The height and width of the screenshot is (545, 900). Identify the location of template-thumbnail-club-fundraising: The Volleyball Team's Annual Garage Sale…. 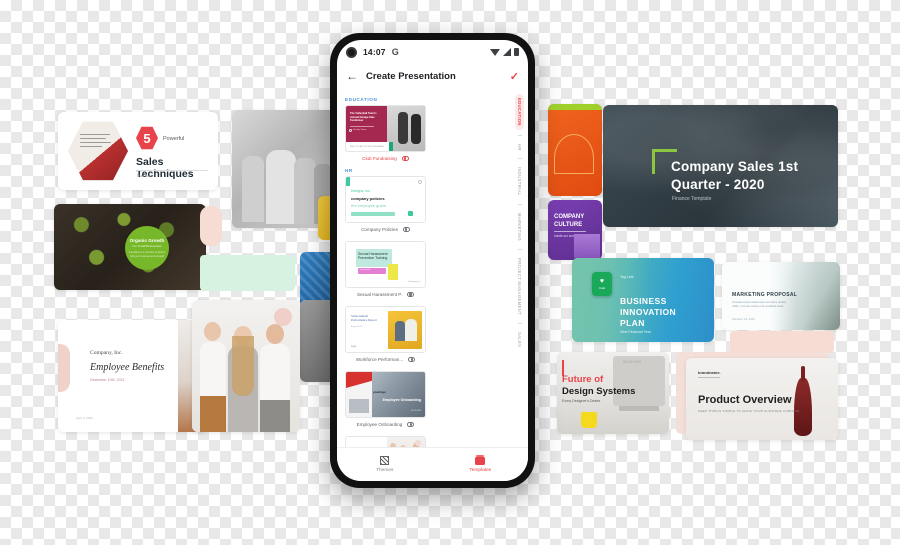
(385, 128).